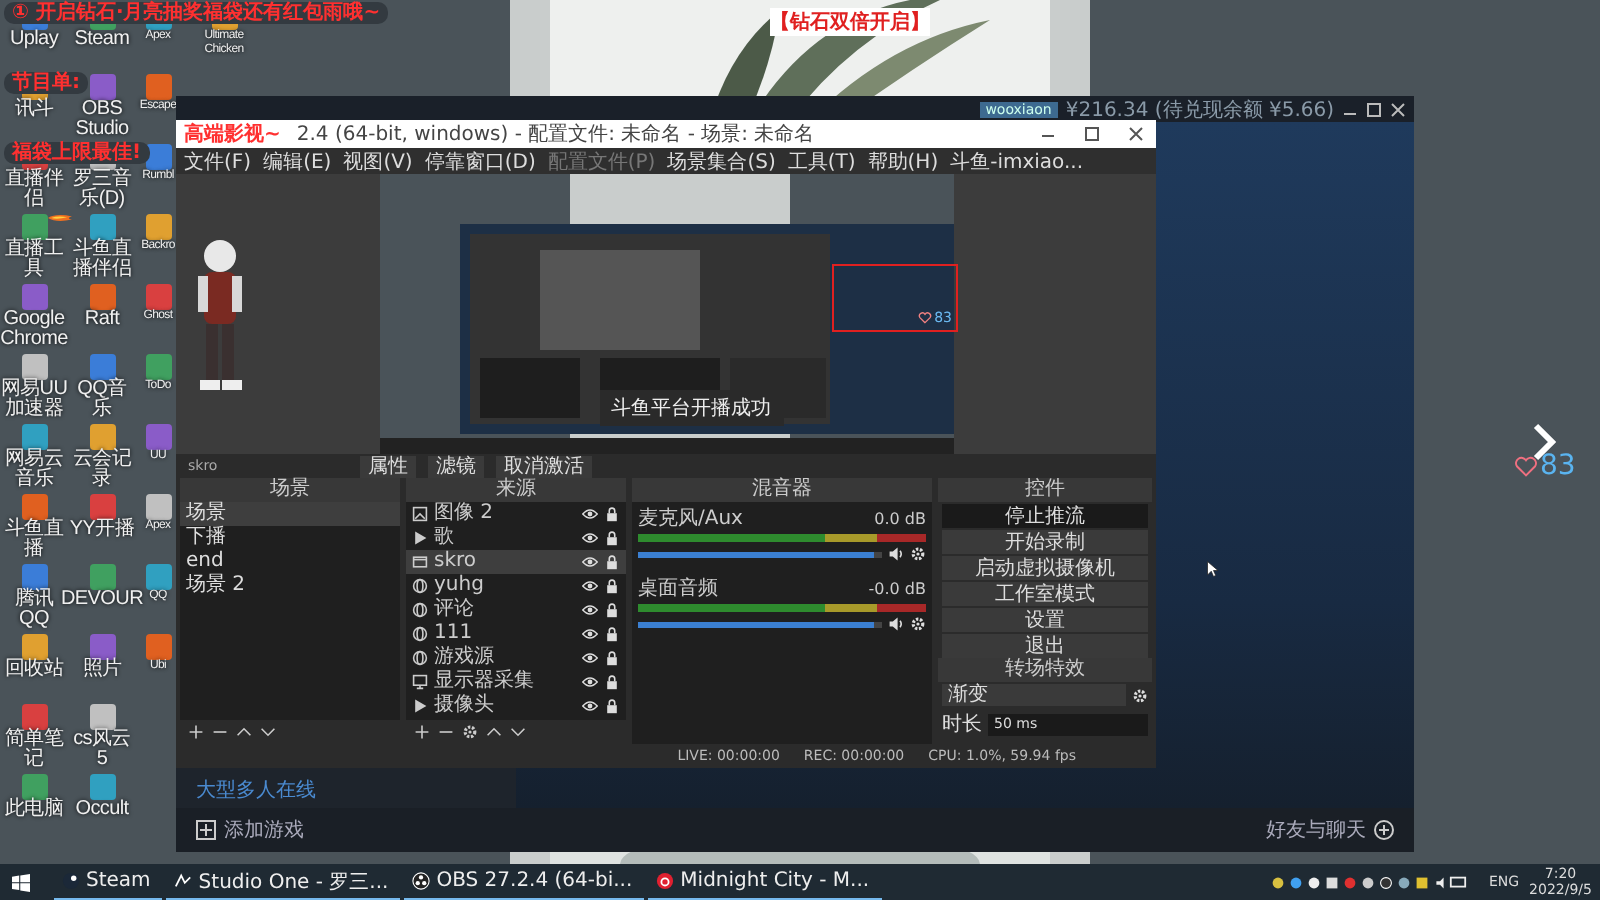 This screenshot has width=1600, height=900. What do you see at coordinates (1199, 110) in the screenshot?
I see `wallet-balance: ¥216.34 (待兑现余额 ¥5.66)` at bounding box center [1199, 110].